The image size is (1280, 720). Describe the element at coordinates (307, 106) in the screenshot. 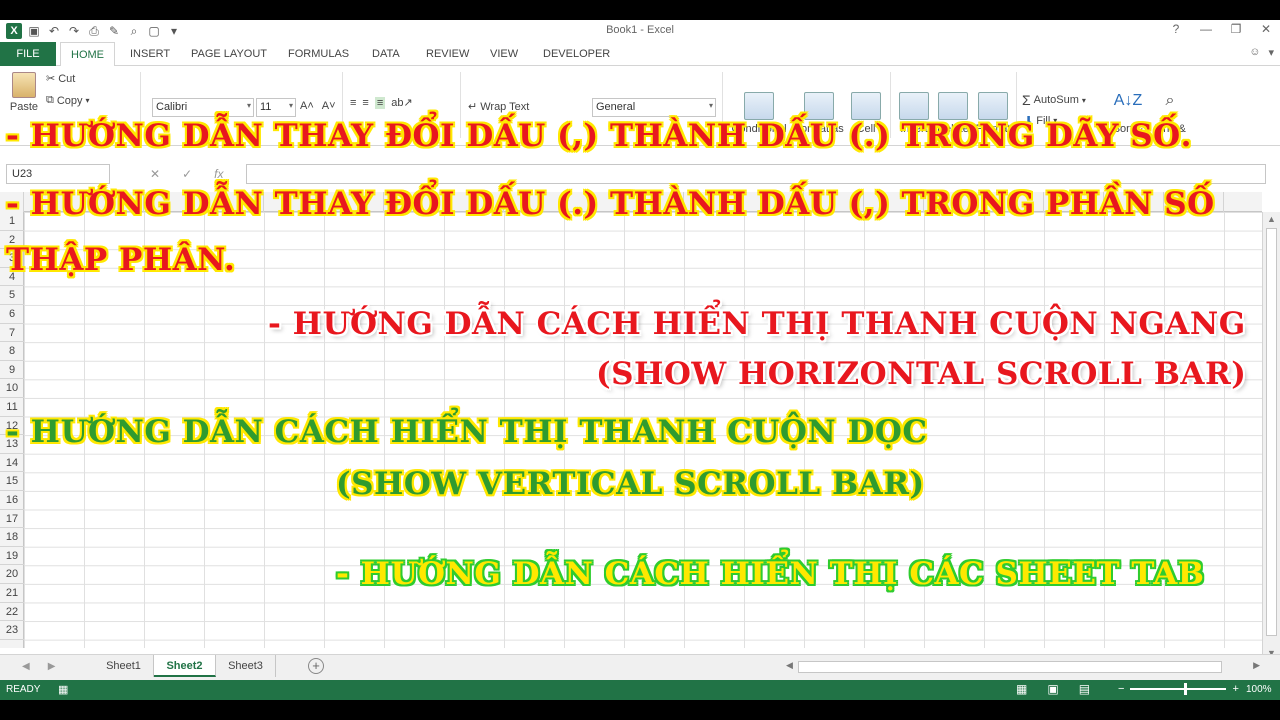

I see `grow-font-icon: A˄` at that location.